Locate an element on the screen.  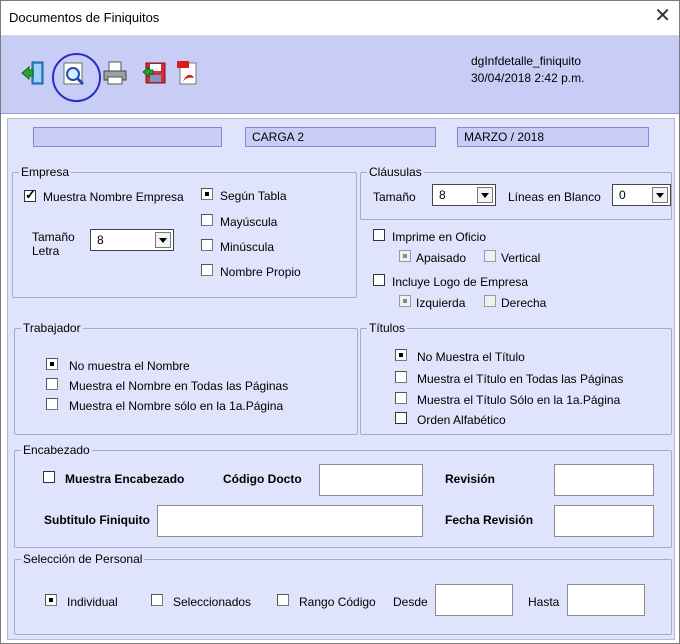
radio-no-muestra-nombre-label: No muestra el Nombre is located at coordinates (129, 366).